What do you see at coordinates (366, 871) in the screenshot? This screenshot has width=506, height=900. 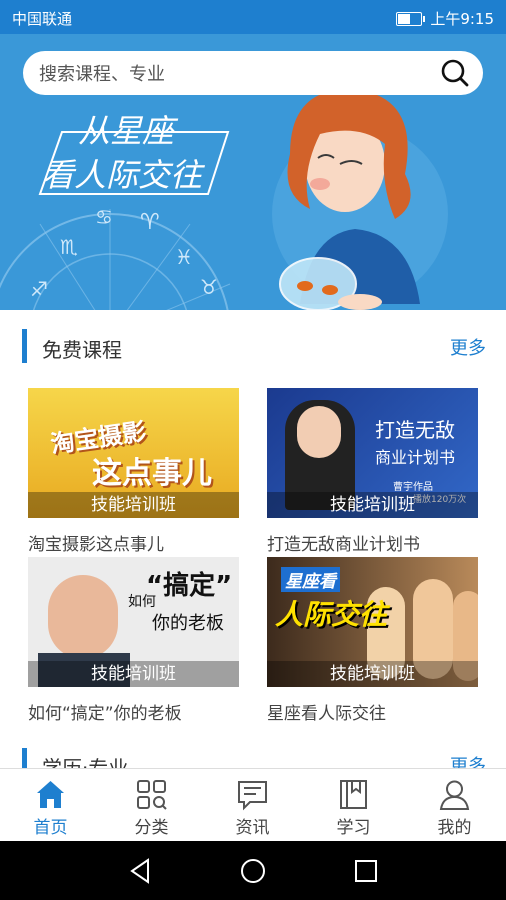 I see `recents-icon` at bounding box center [366, 871].